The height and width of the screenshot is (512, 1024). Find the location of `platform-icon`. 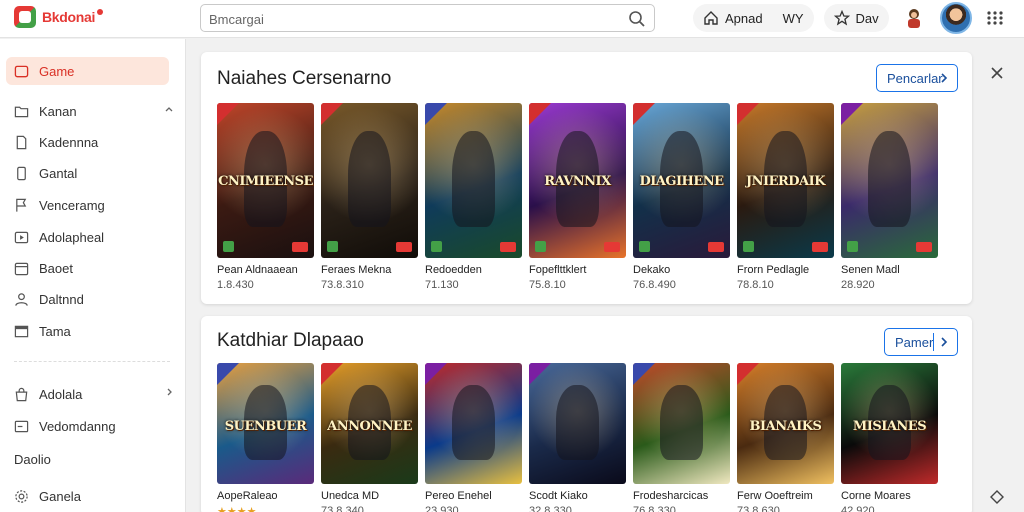

platform-icon is located at coordinates (748, 246).